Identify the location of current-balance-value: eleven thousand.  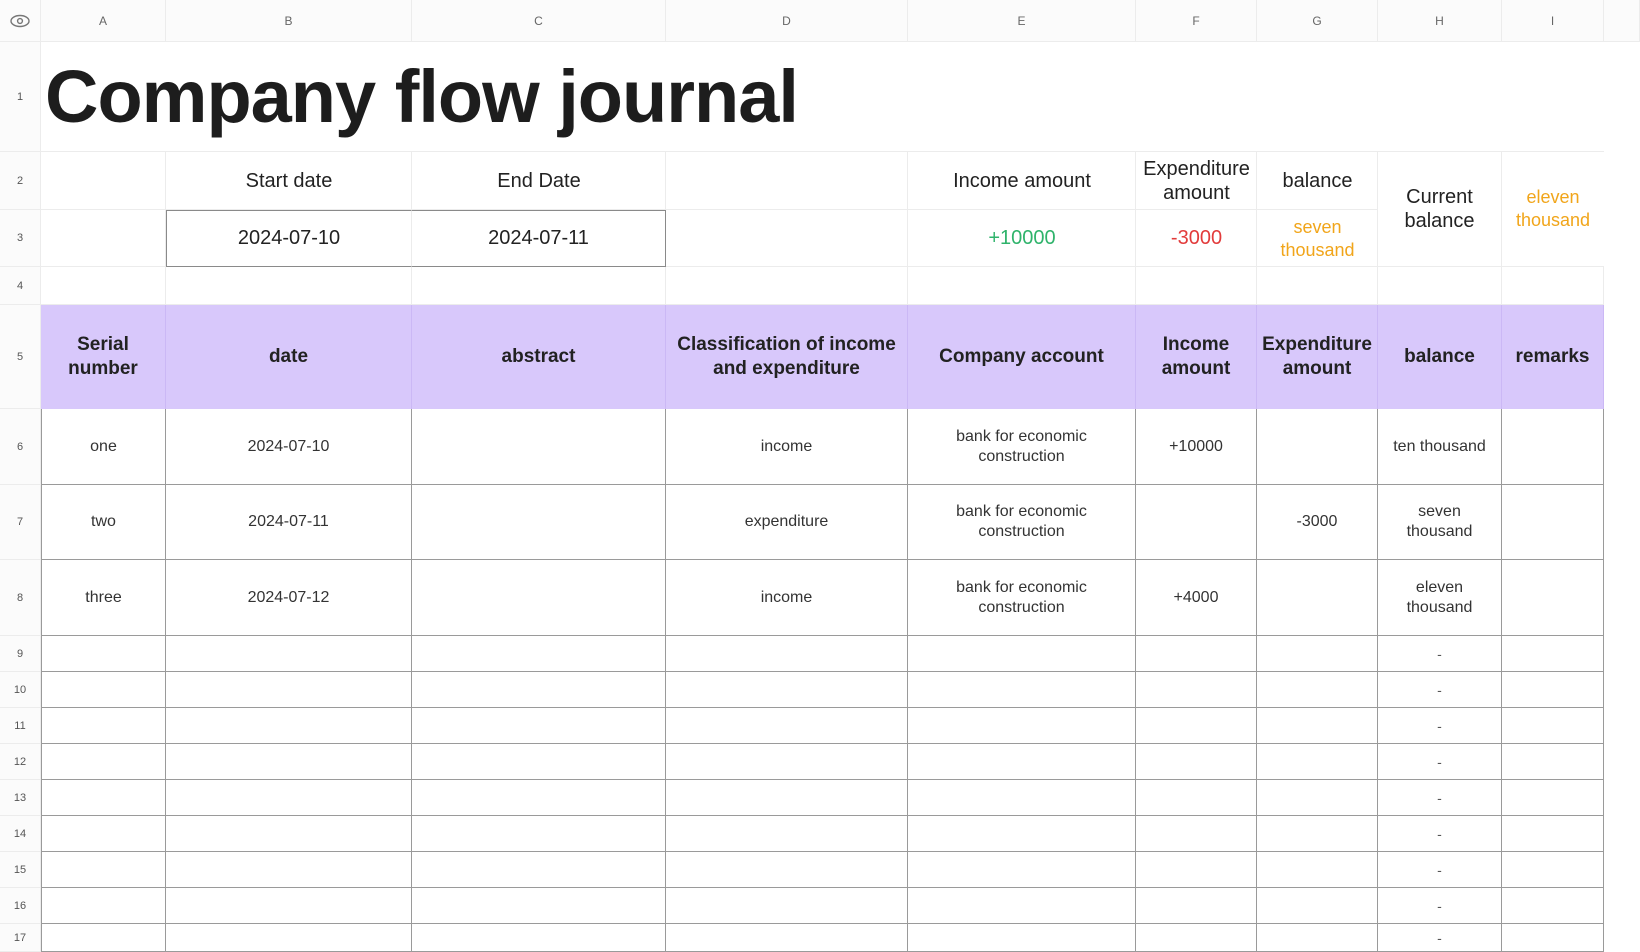
(1553, 209).